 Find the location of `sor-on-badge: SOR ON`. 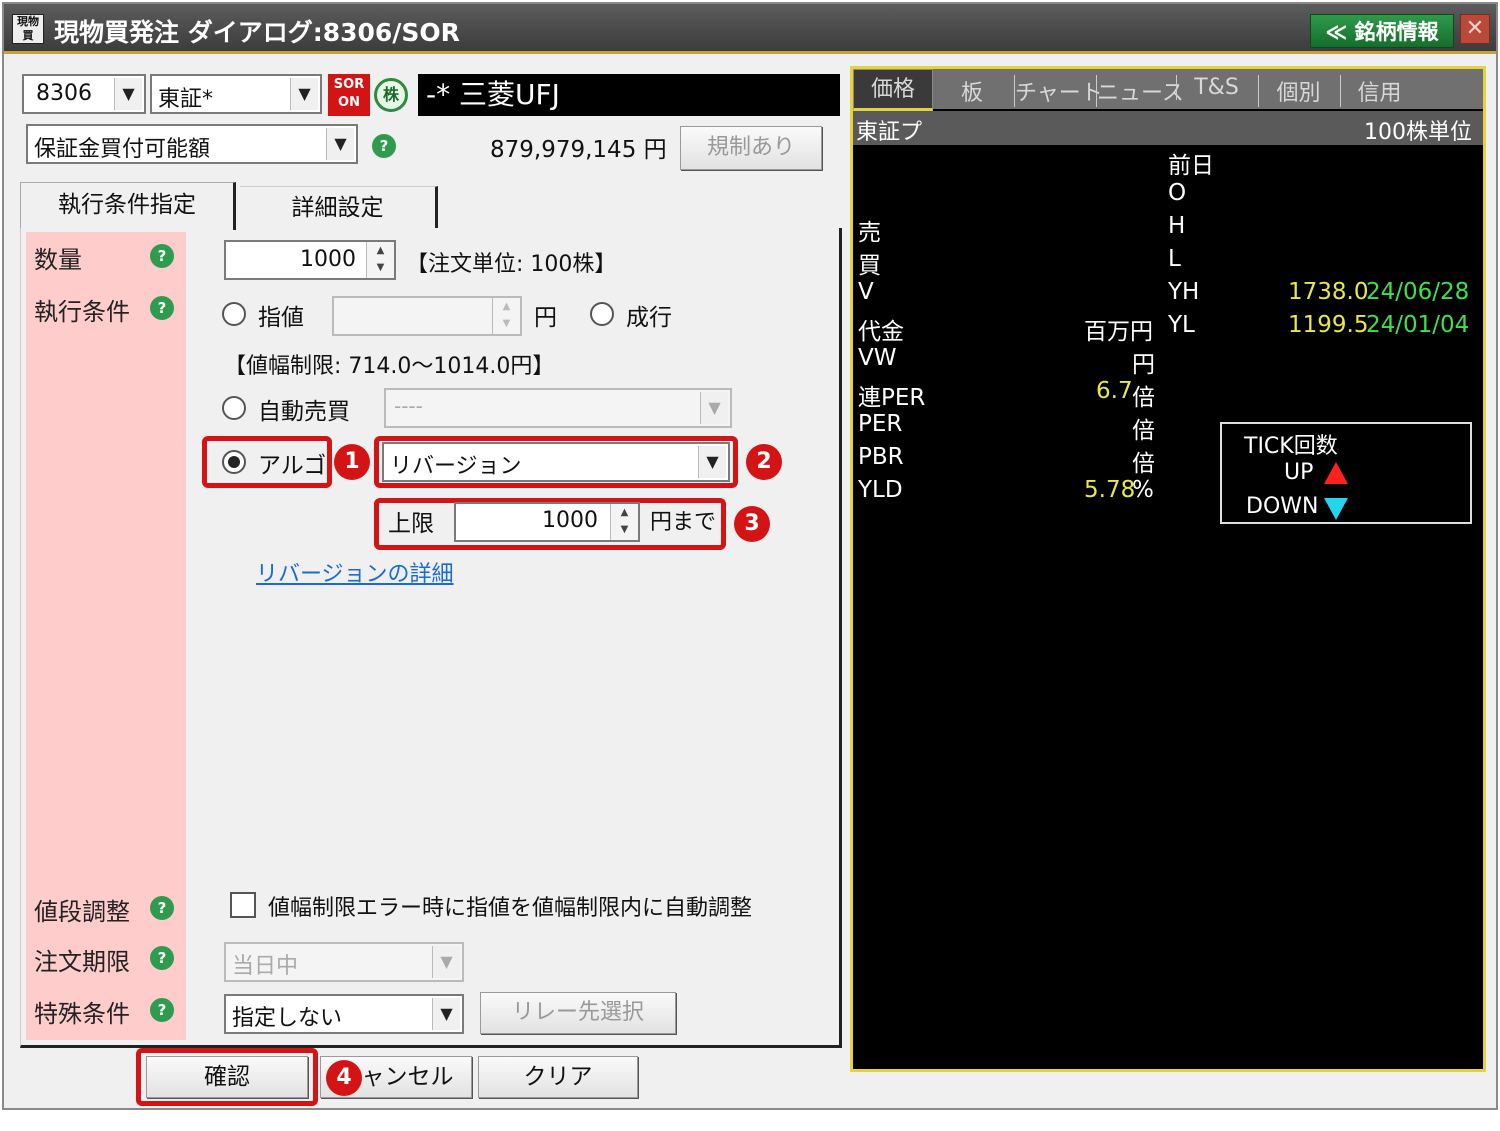

sor-on-badge: SOR ON is located at coordinates (349, 95).